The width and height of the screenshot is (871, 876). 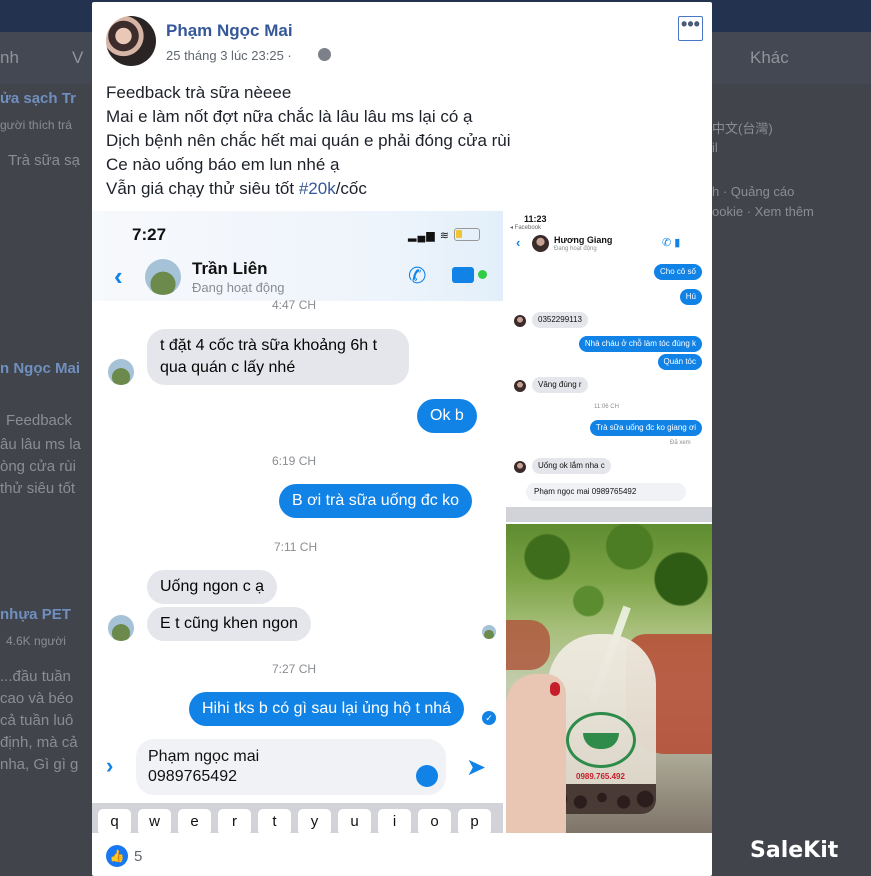 What do you see at coordinates (467, 234) in the screenshot?
I see `battery-icon` at bounding box center [467, 234].